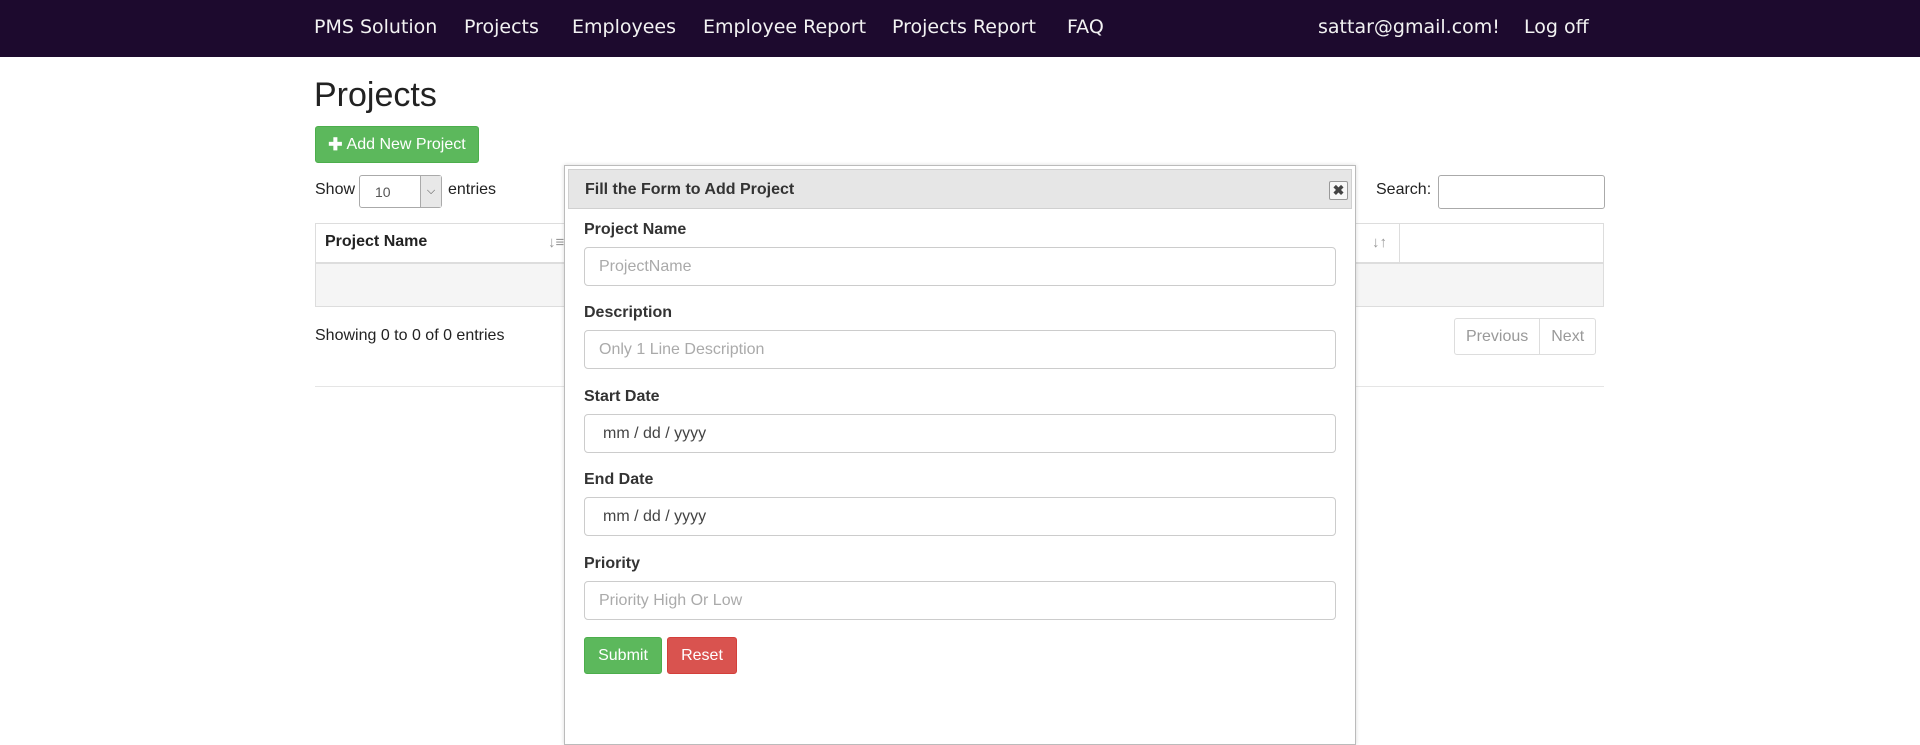 The height and width of the screenshot is (745, 1920). What do you see at coordinates (556, 242) in the screenshot?
I see `sort-asc-icon: ↓≡` at bounding box center [556, 242].